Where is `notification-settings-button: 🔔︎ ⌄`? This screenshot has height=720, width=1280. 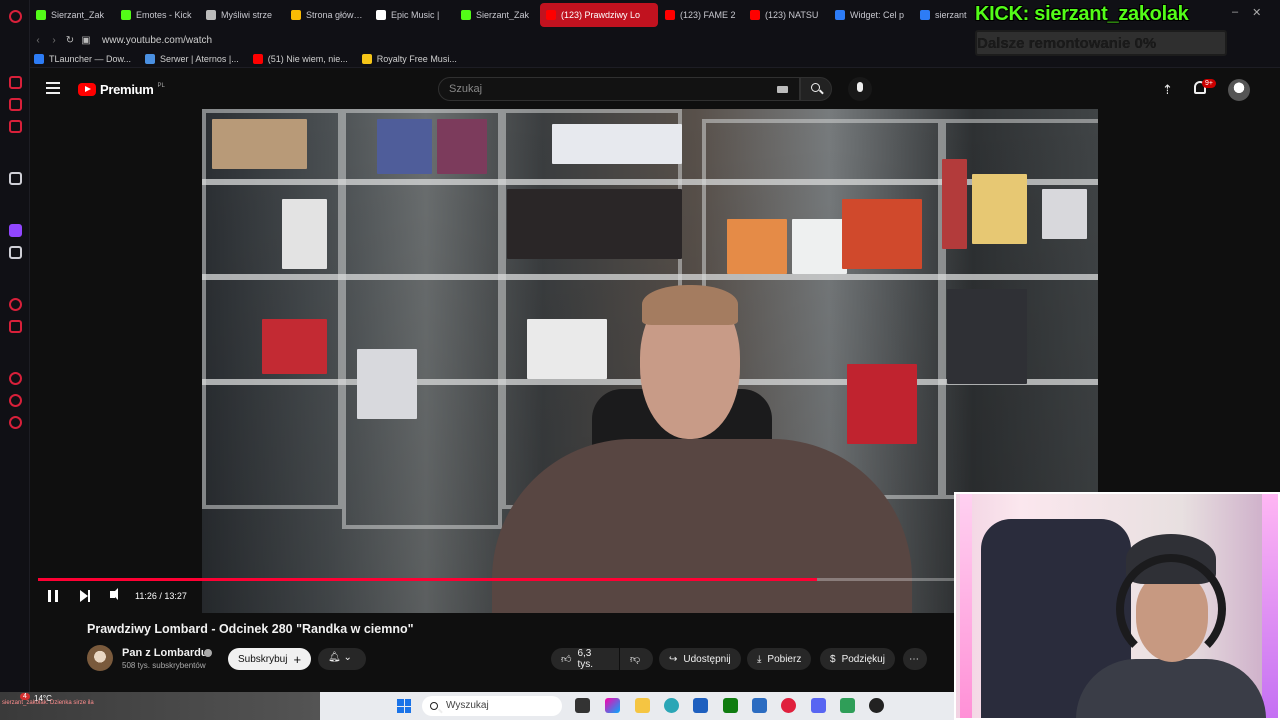 notification-settings-button: 🔔︎ ⌄ is located at coordinates (342, 659).